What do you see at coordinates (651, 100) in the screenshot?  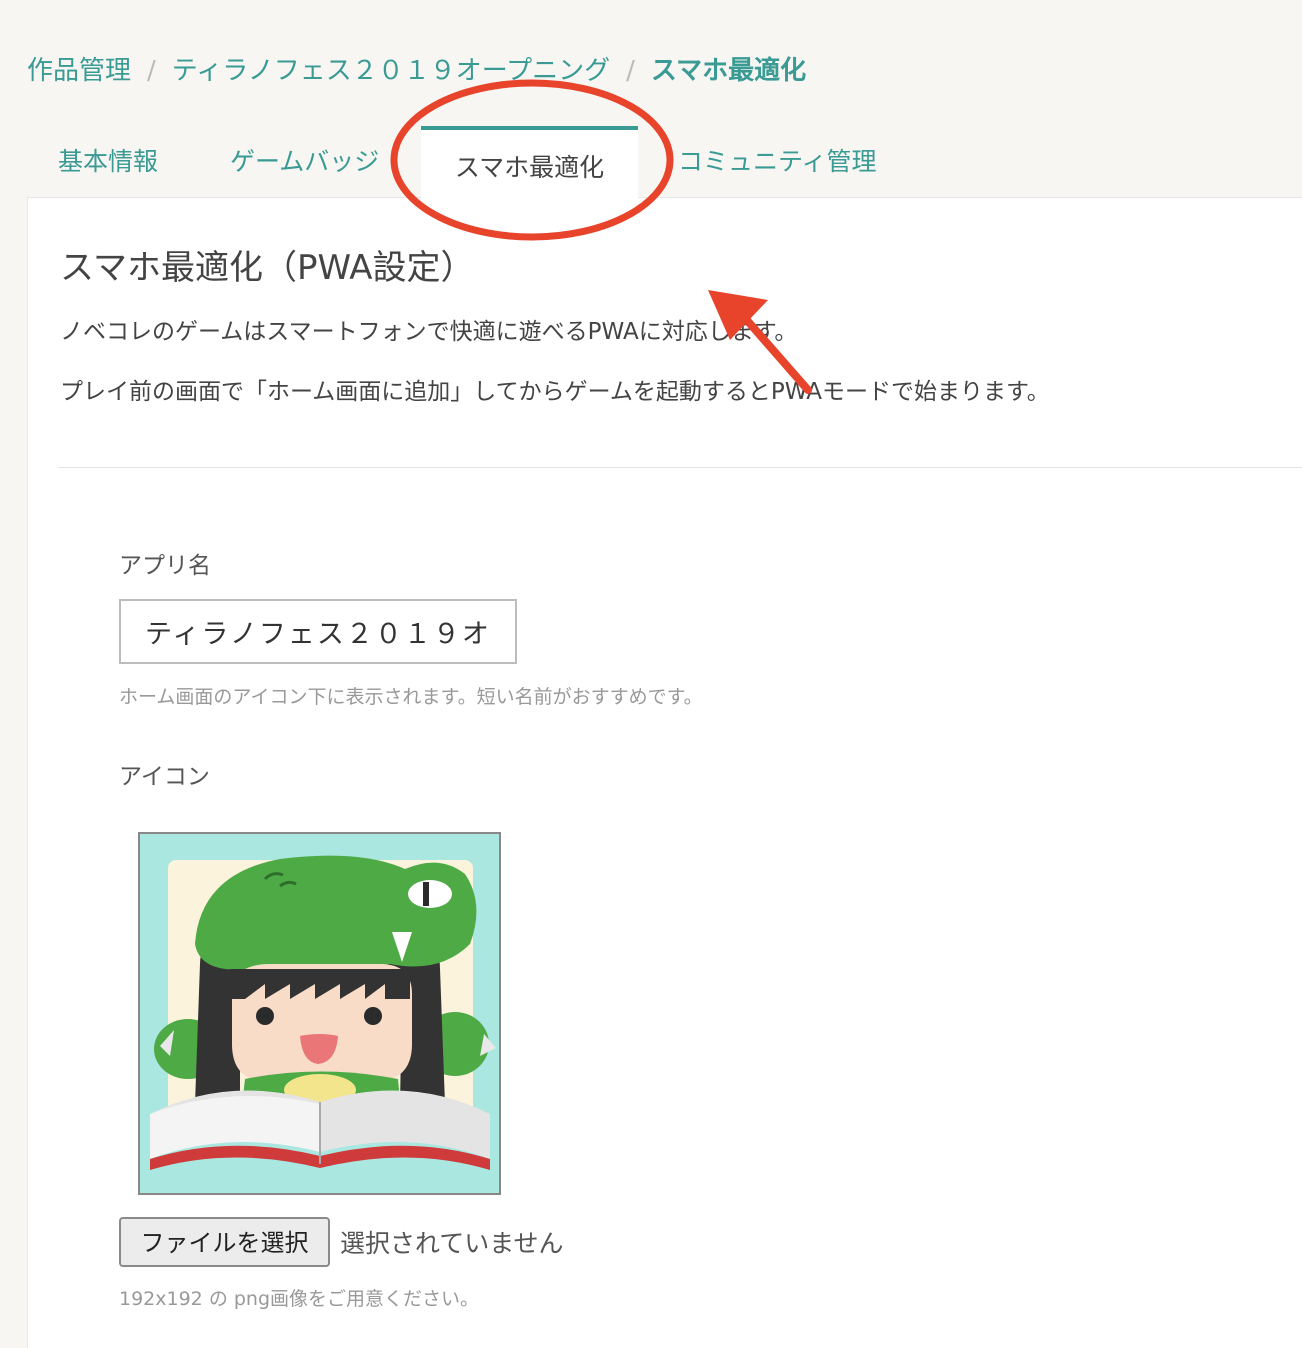 I see `tab-bar: 基本情報 ゲームバッジ スマホ最適化 コミュニティ管理` at bounding box center [651, 100].